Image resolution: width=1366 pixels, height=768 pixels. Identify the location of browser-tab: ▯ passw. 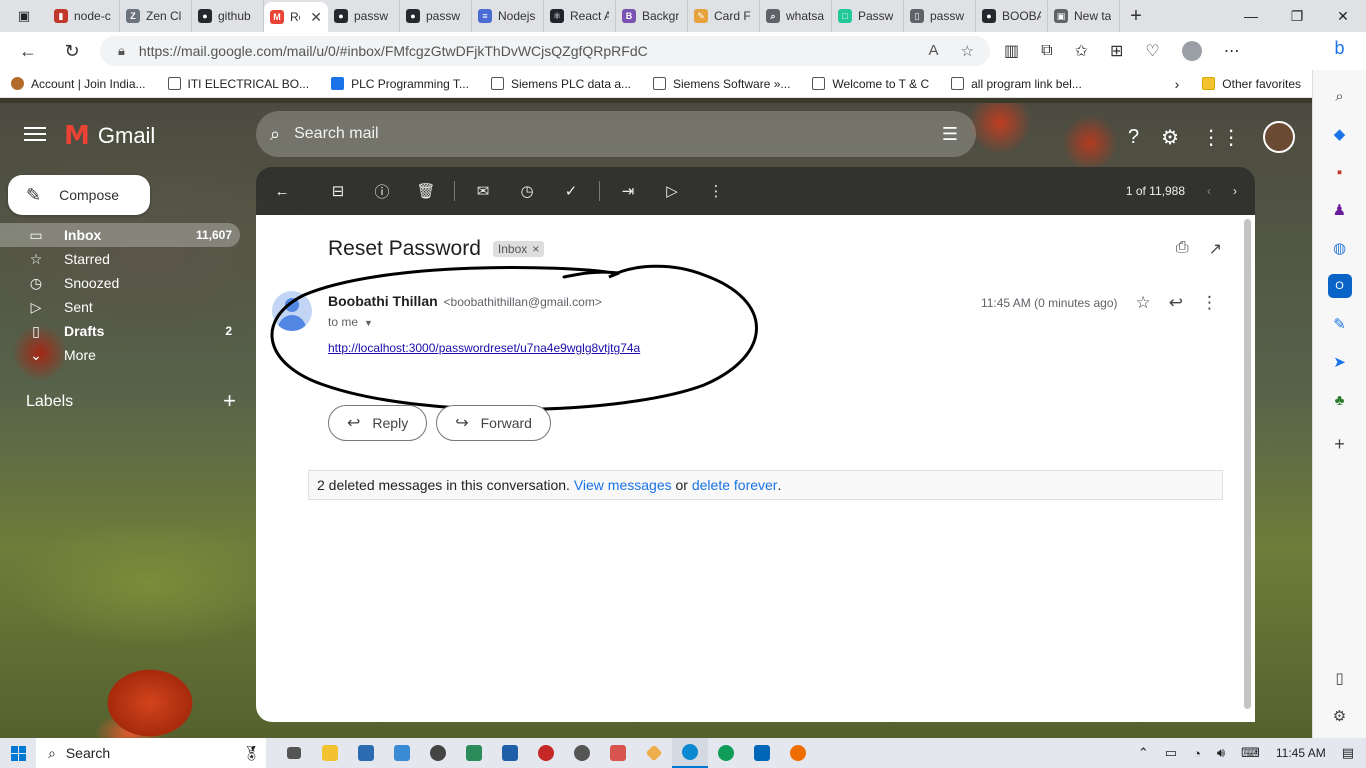
(940, 16).